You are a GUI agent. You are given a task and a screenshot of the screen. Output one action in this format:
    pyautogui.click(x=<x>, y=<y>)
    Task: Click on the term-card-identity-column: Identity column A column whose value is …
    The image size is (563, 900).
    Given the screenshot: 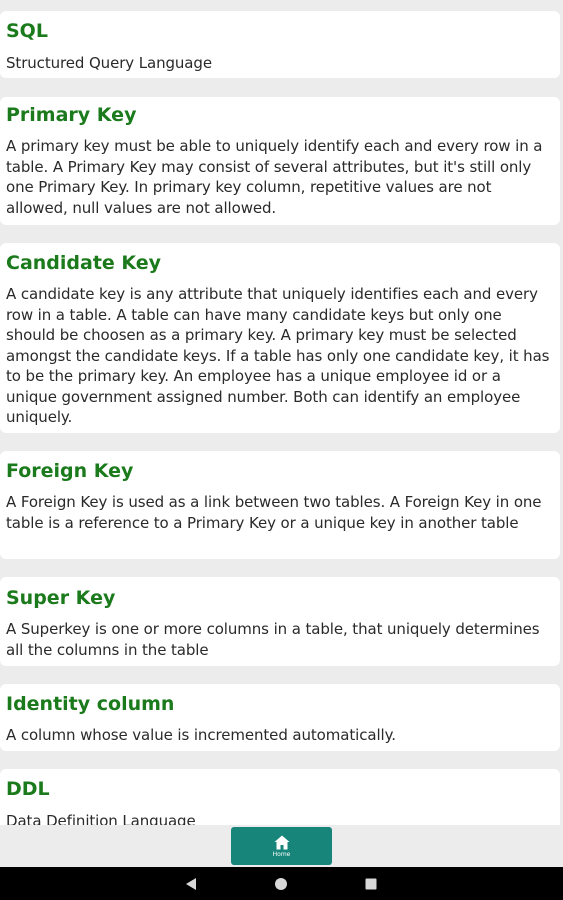 What is the action you would take?
    pyautogui.click(x=280, y=717)
    